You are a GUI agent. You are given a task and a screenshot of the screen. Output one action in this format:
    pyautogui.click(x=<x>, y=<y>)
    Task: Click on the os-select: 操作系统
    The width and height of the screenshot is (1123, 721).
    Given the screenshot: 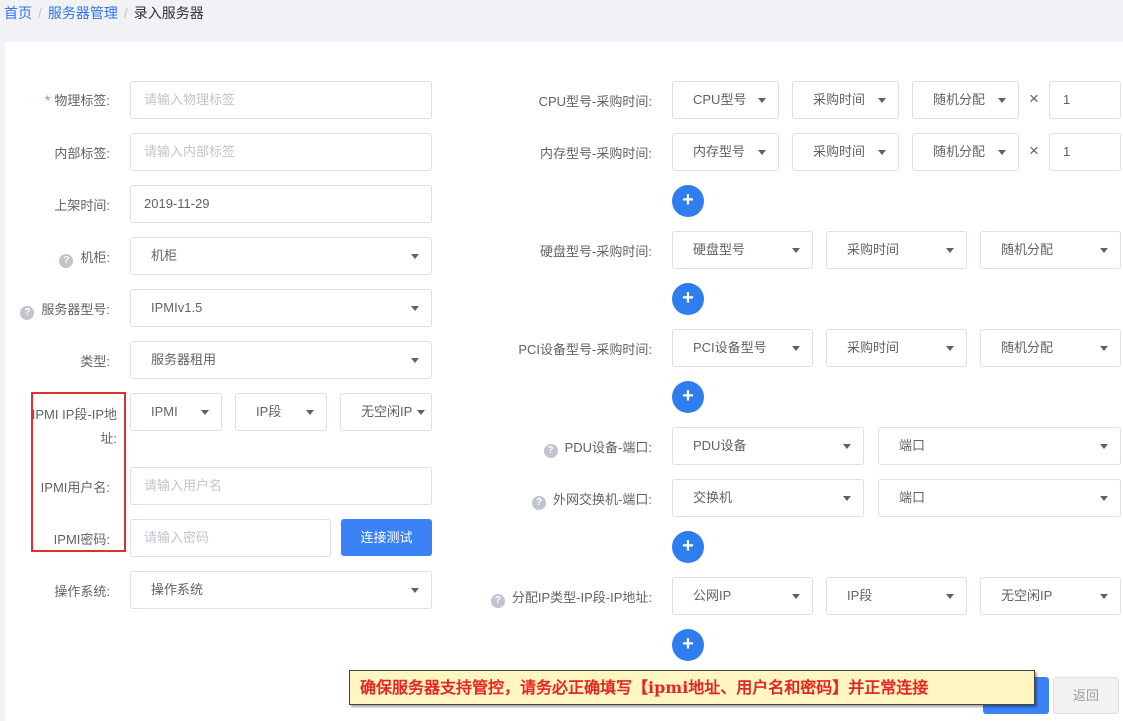 What is the action you would take?
    pyautogui.click(x=281, y=590)
    